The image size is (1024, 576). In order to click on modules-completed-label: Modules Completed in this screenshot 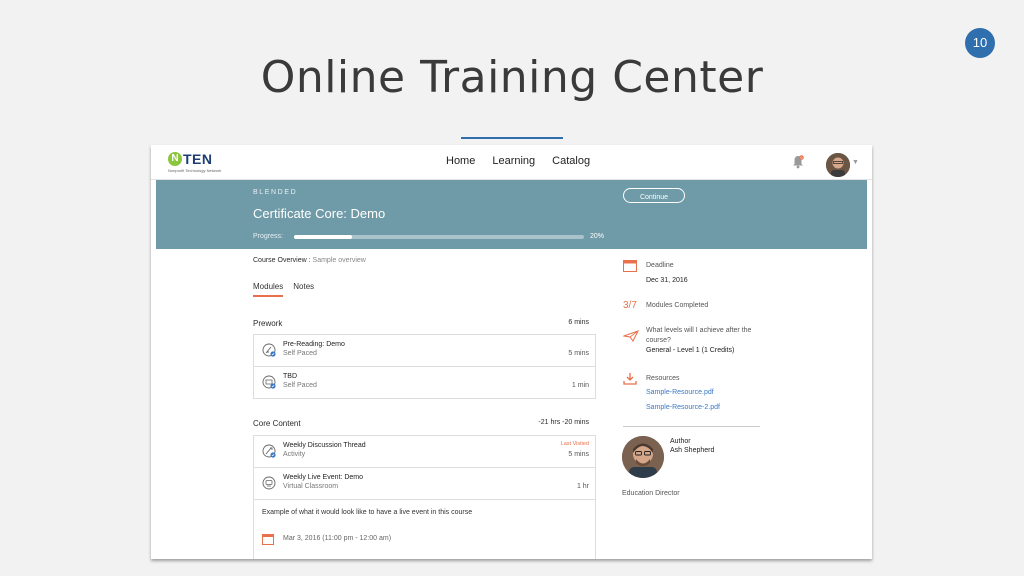, I will do `click(677, 305)`.